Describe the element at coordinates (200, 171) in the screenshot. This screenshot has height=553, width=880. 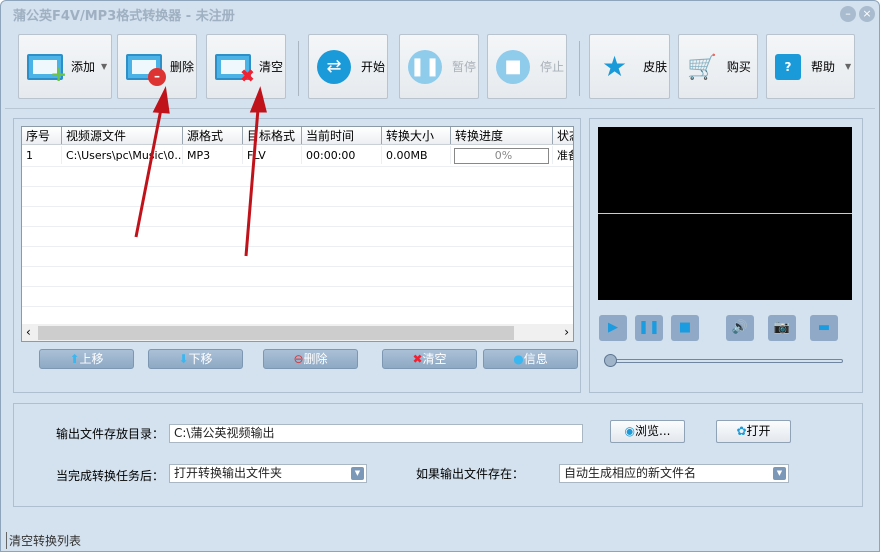
I see `annotation-arrows` at that location.